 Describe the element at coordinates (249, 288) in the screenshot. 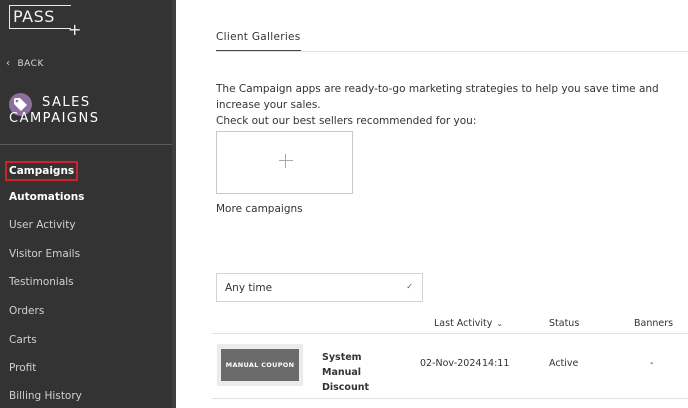

I see `time-filter-value: Any time` at that location.